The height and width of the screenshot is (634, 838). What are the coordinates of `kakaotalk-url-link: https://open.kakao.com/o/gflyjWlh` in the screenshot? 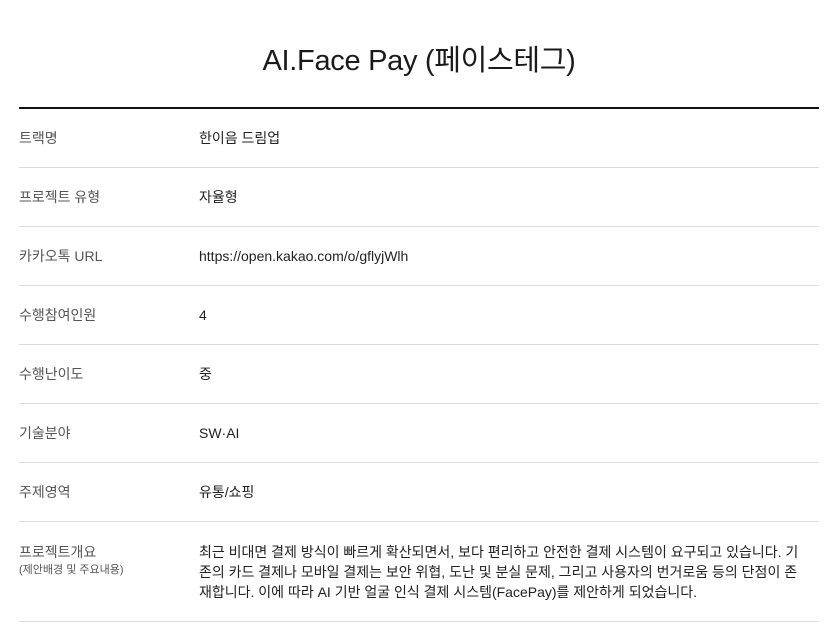 It's located at (509, 256).